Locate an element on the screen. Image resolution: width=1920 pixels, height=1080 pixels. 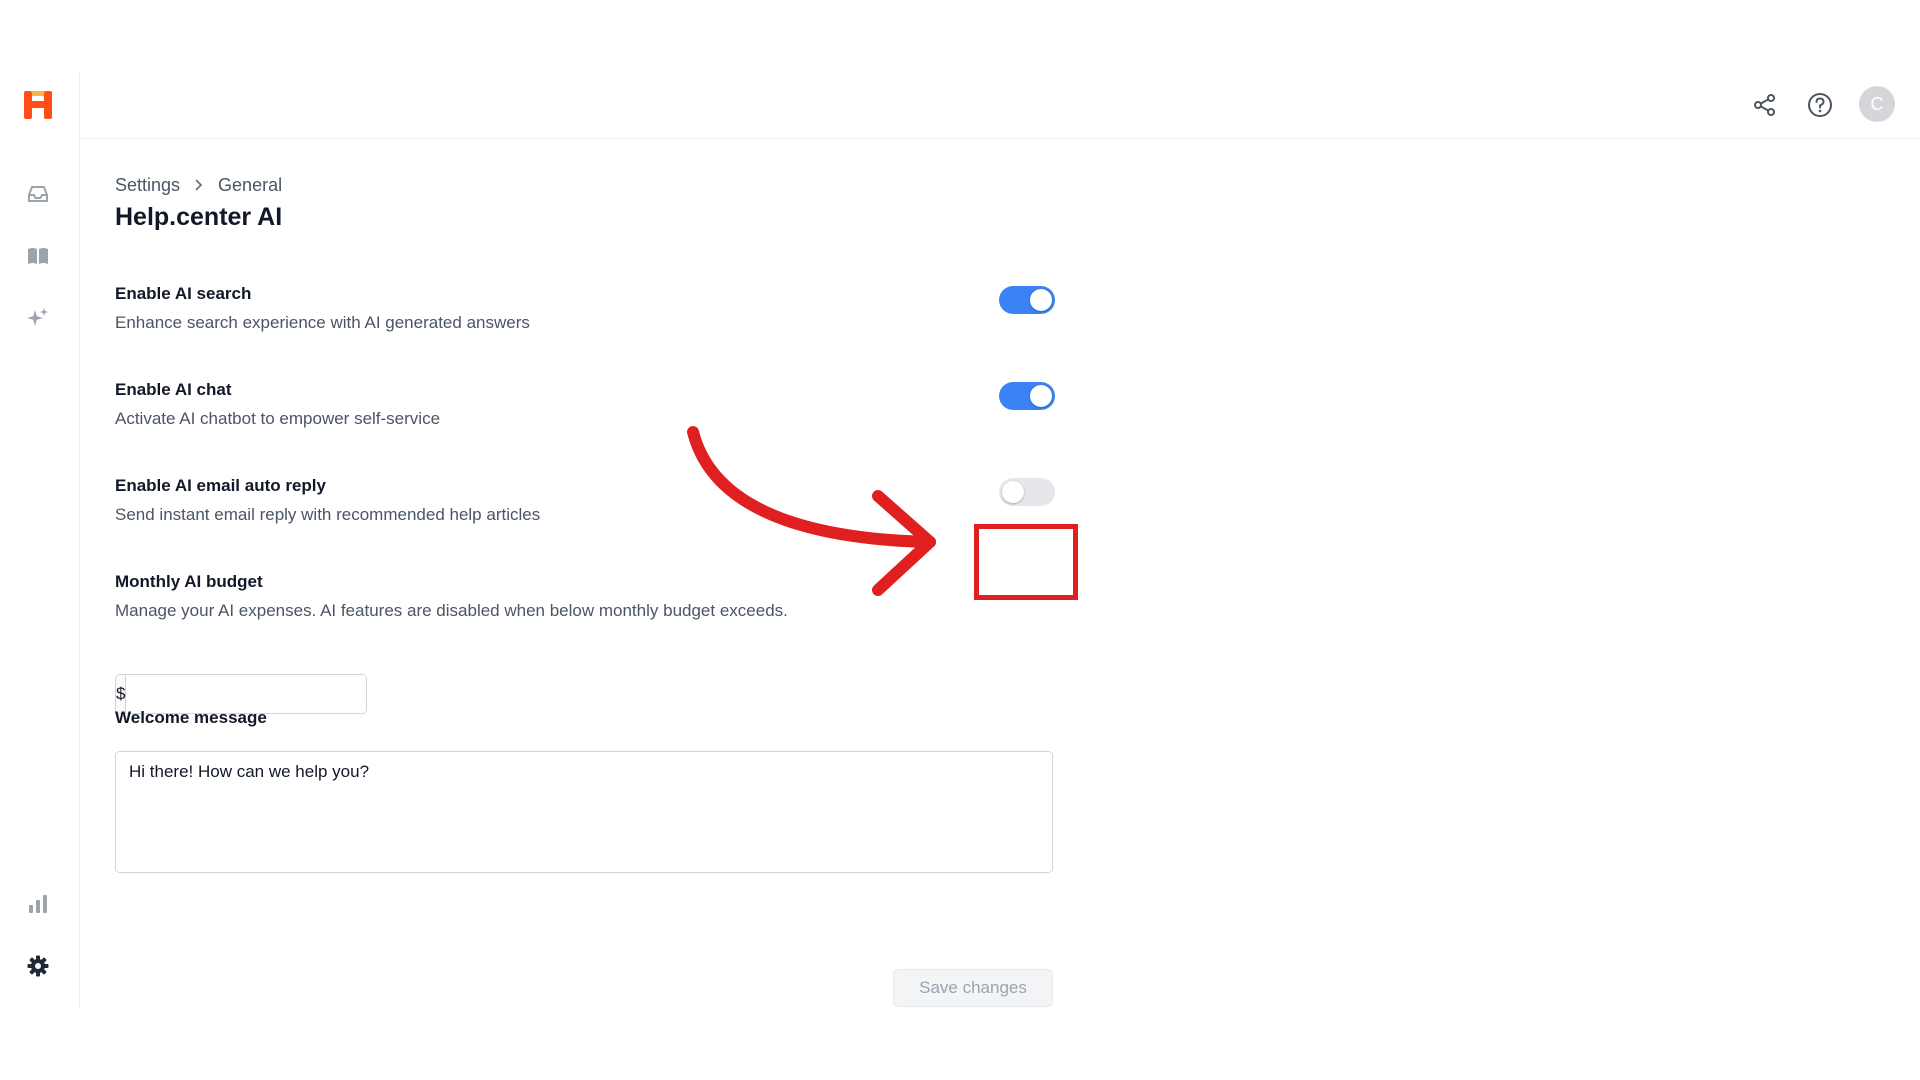
sparkles-icon is located at coordinates (37, 317).